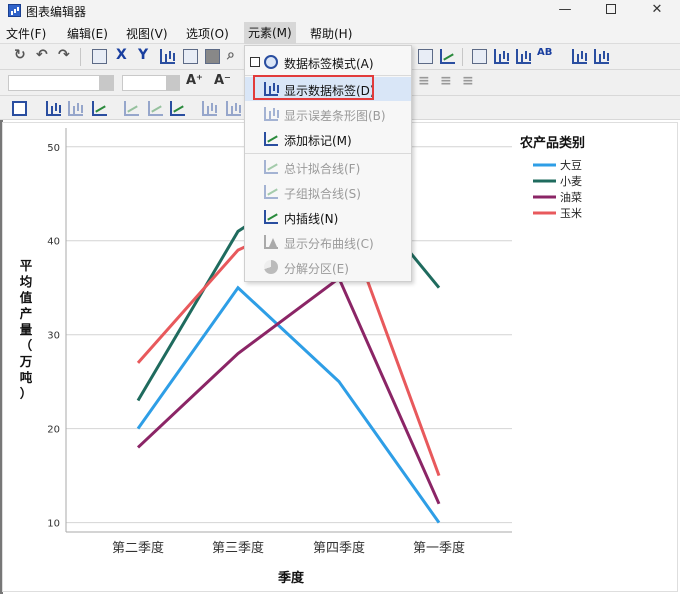  I want to click on explode-slice-icon, so click(271, 267).